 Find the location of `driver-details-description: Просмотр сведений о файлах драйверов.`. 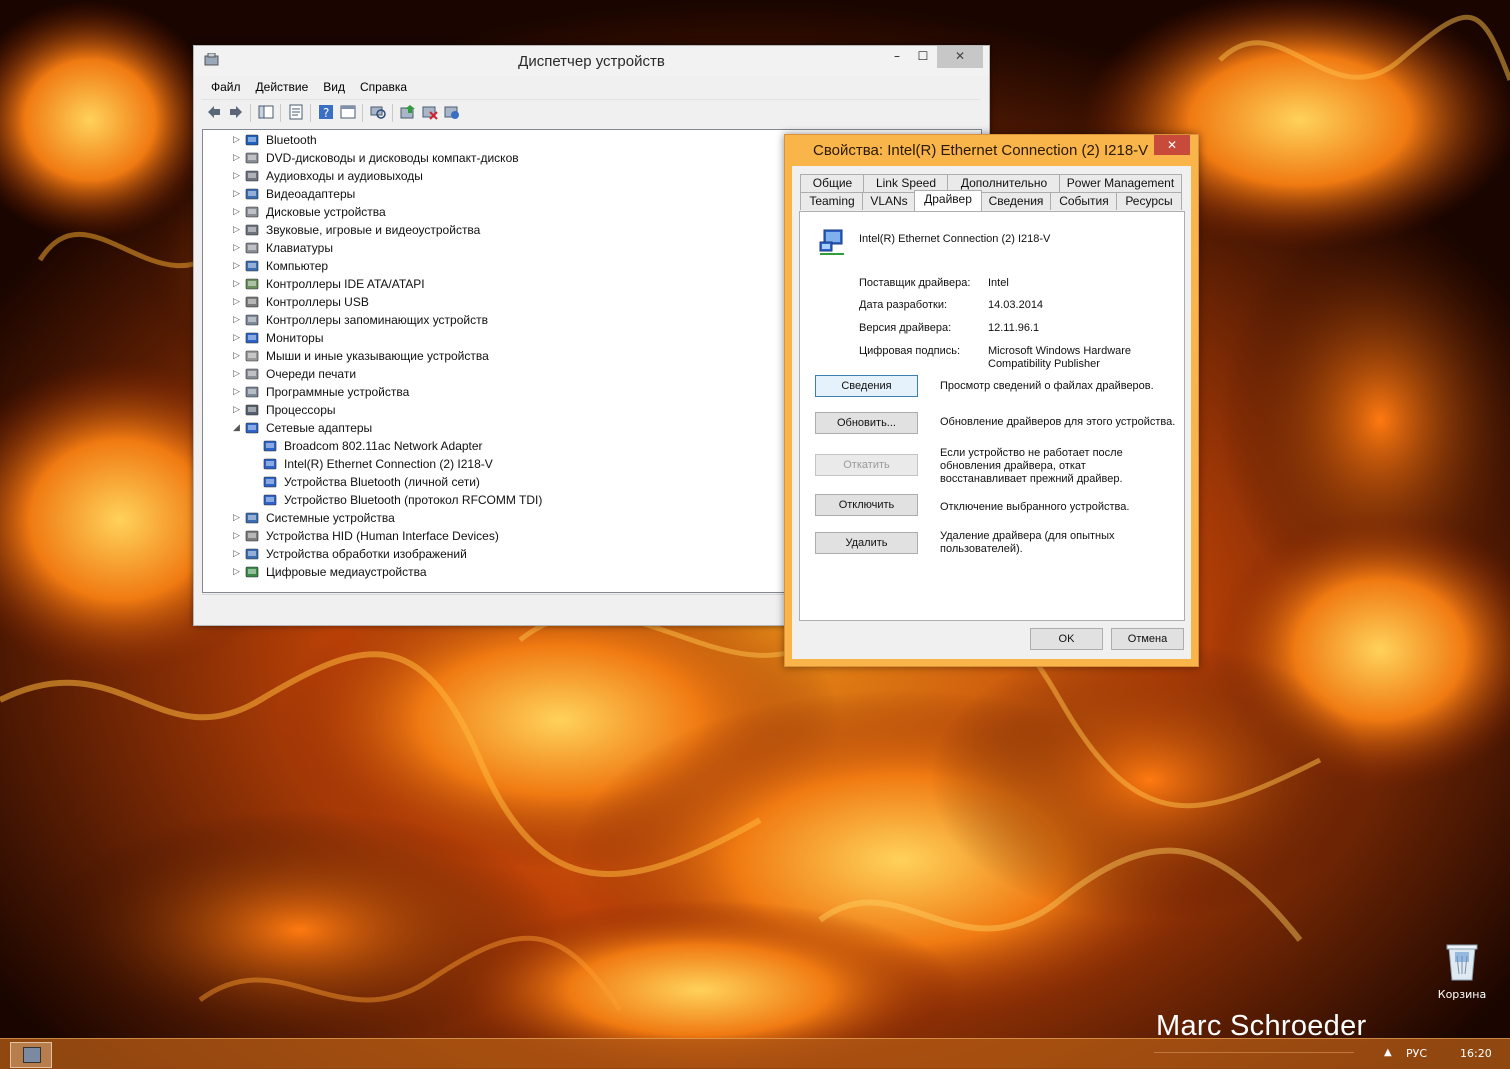

driver-details-description: Просмотр сведений о файлах драйверов. is located at coordinates (1047, 386).